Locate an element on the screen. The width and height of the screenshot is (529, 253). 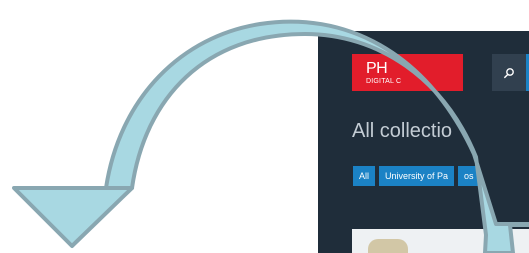
search-icon is located at coordinates (509, 72).